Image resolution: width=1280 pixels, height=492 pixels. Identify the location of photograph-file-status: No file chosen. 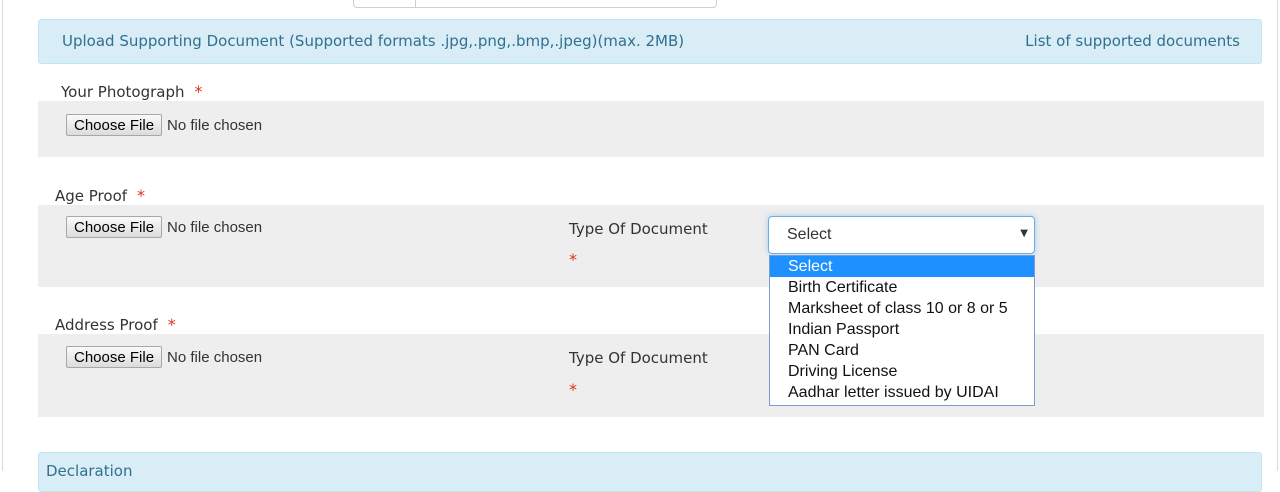
(215, 125).